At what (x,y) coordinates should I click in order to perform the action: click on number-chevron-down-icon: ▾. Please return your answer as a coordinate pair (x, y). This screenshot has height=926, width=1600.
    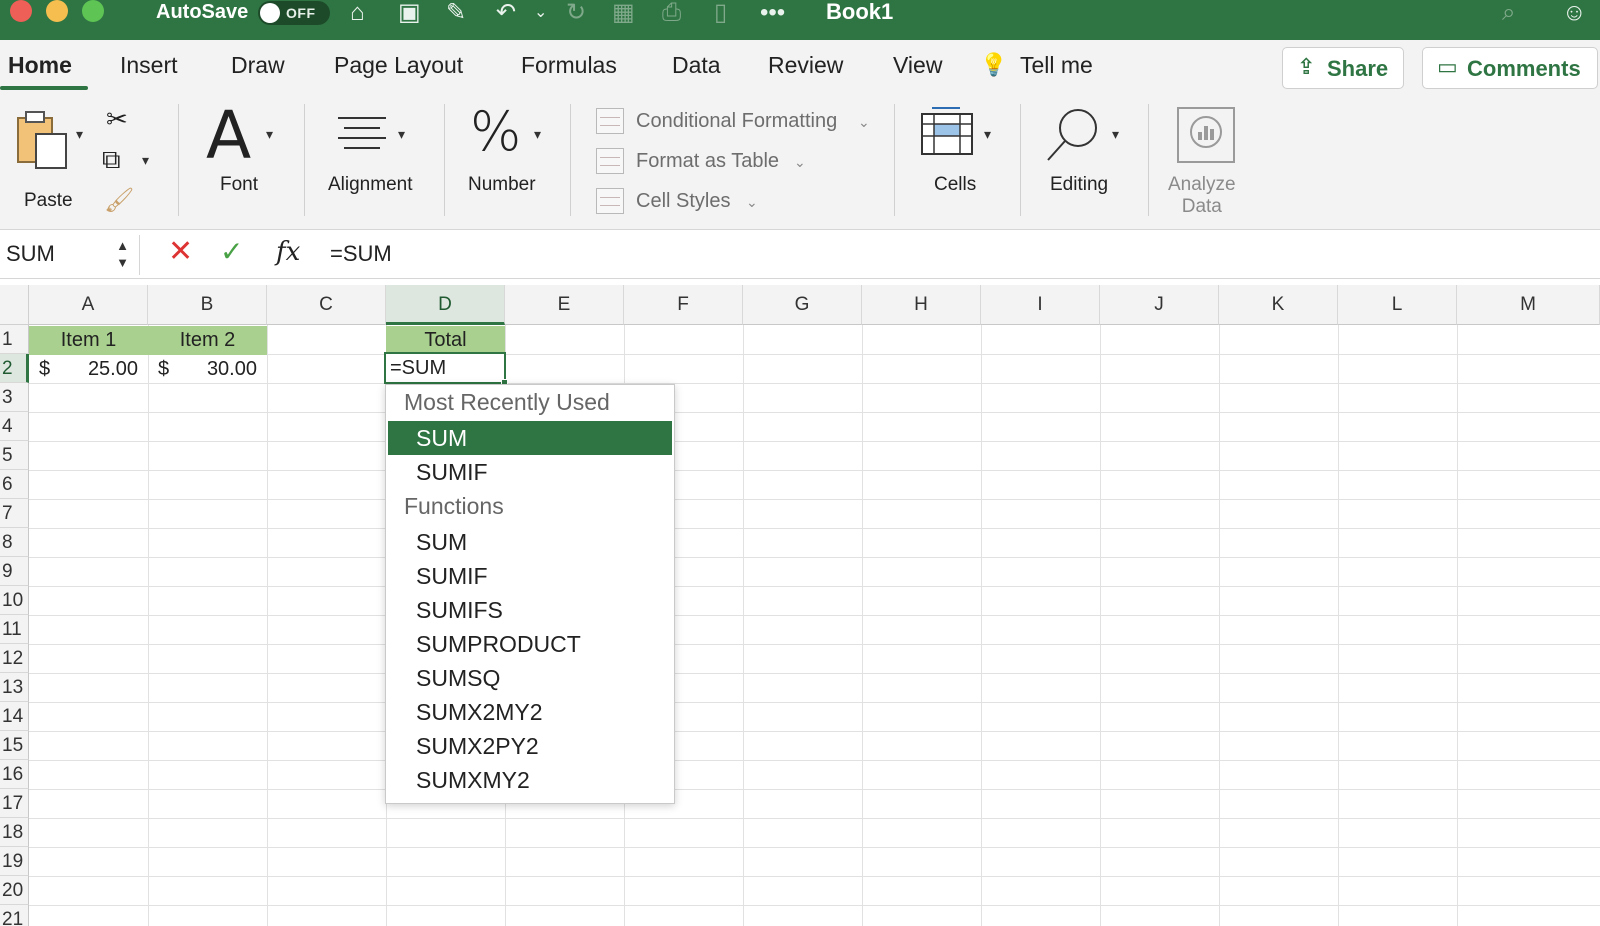
    Looking at the image, I should click on (537, 134).